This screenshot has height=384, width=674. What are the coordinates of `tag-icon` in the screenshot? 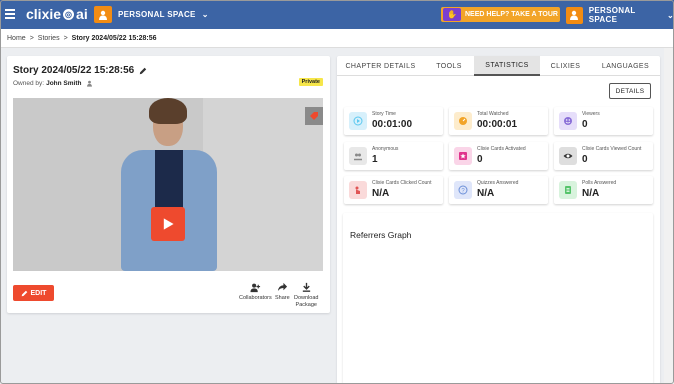 It's located at (314, 116).